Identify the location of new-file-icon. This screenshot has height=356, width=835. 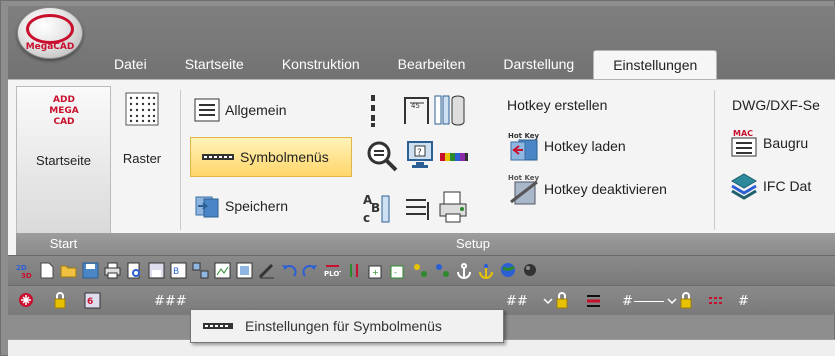
(46, 270).